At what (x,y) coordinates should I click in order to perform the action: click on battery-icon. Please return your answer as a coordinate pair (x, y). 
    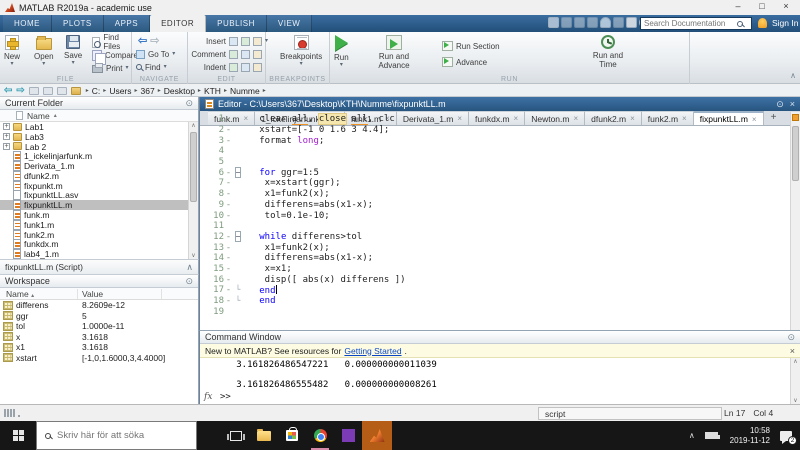
    Looking at the image, I should click on (712, 435).